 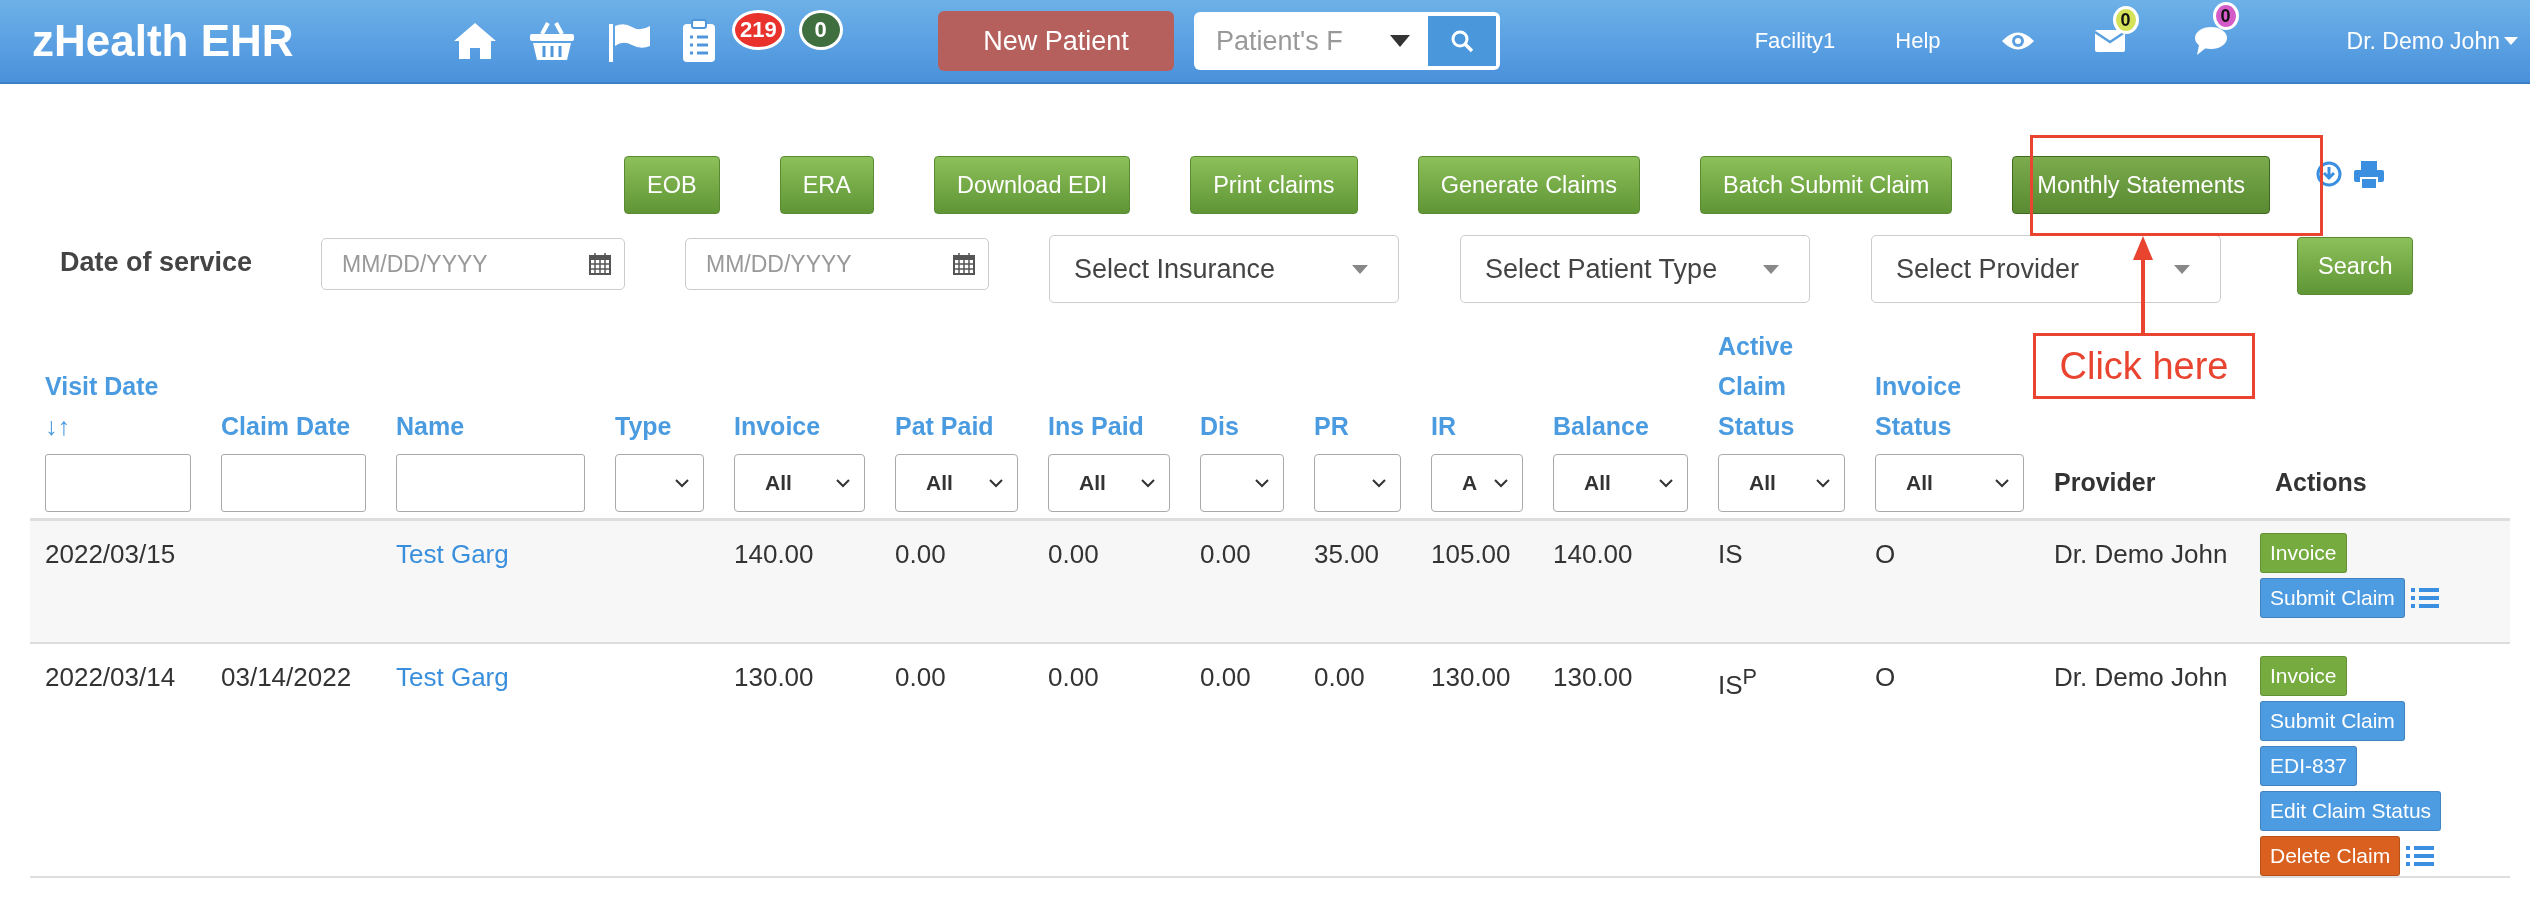 What do you see at coordinates (2141, 185) in the screenshot?
I see `toolbar-button: Monthly Statements` at bounding box center [2141, 185].